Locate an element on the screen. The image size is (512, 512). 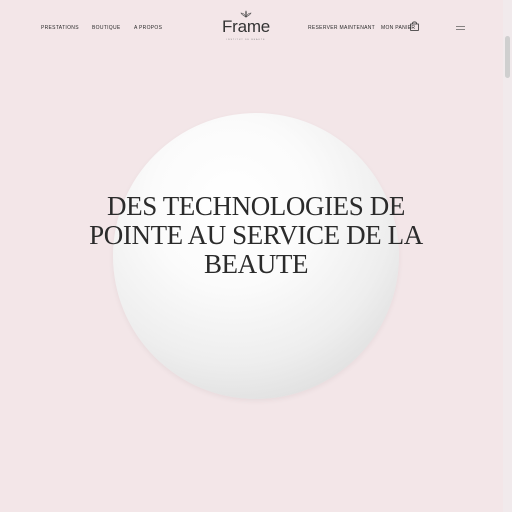
nav-link-a-propos: A PROPOS is located at coordinates (148, 28).